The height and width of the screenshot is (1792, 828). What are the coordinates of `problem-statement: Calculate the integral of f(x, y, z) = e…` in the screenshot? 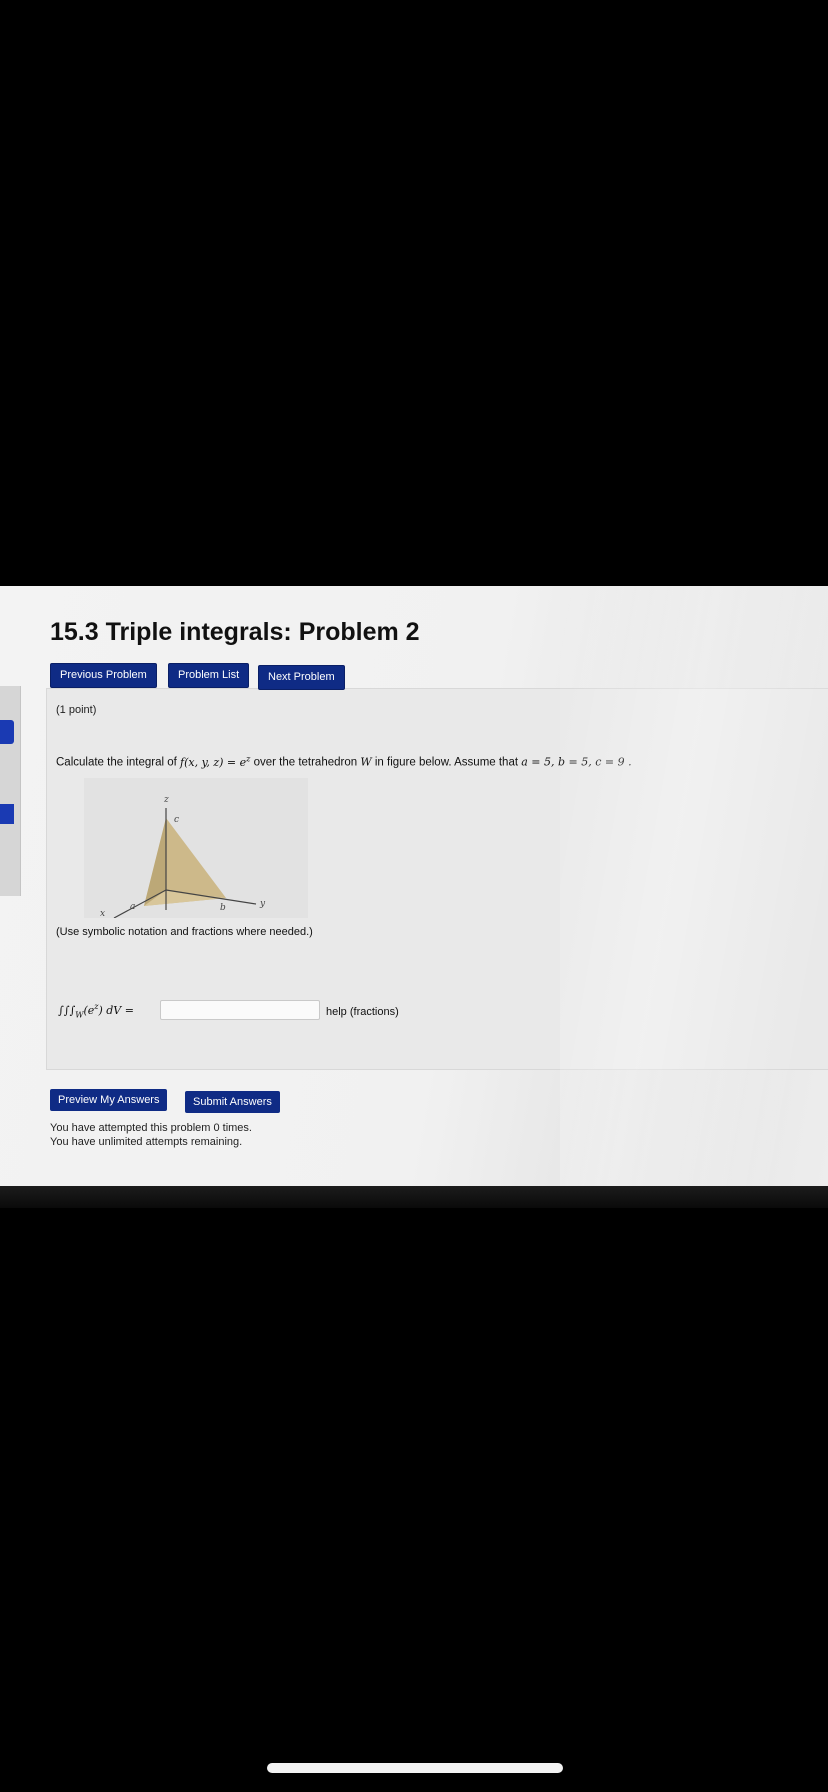 It's located at (344, 761).